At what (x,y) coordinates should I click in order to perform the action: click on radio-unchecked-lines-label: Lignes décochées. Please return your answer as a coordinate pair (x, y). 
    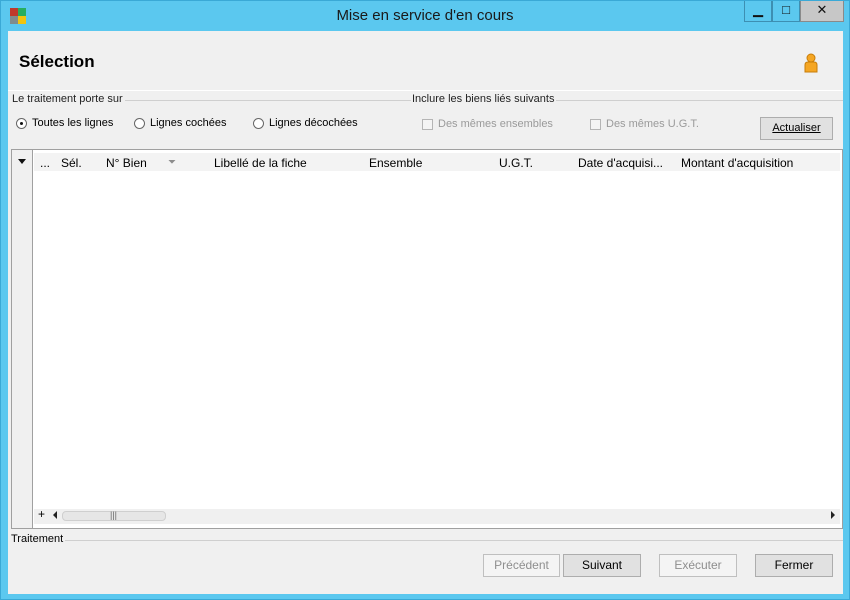
    Looking at the image, I should click on (313, 123).